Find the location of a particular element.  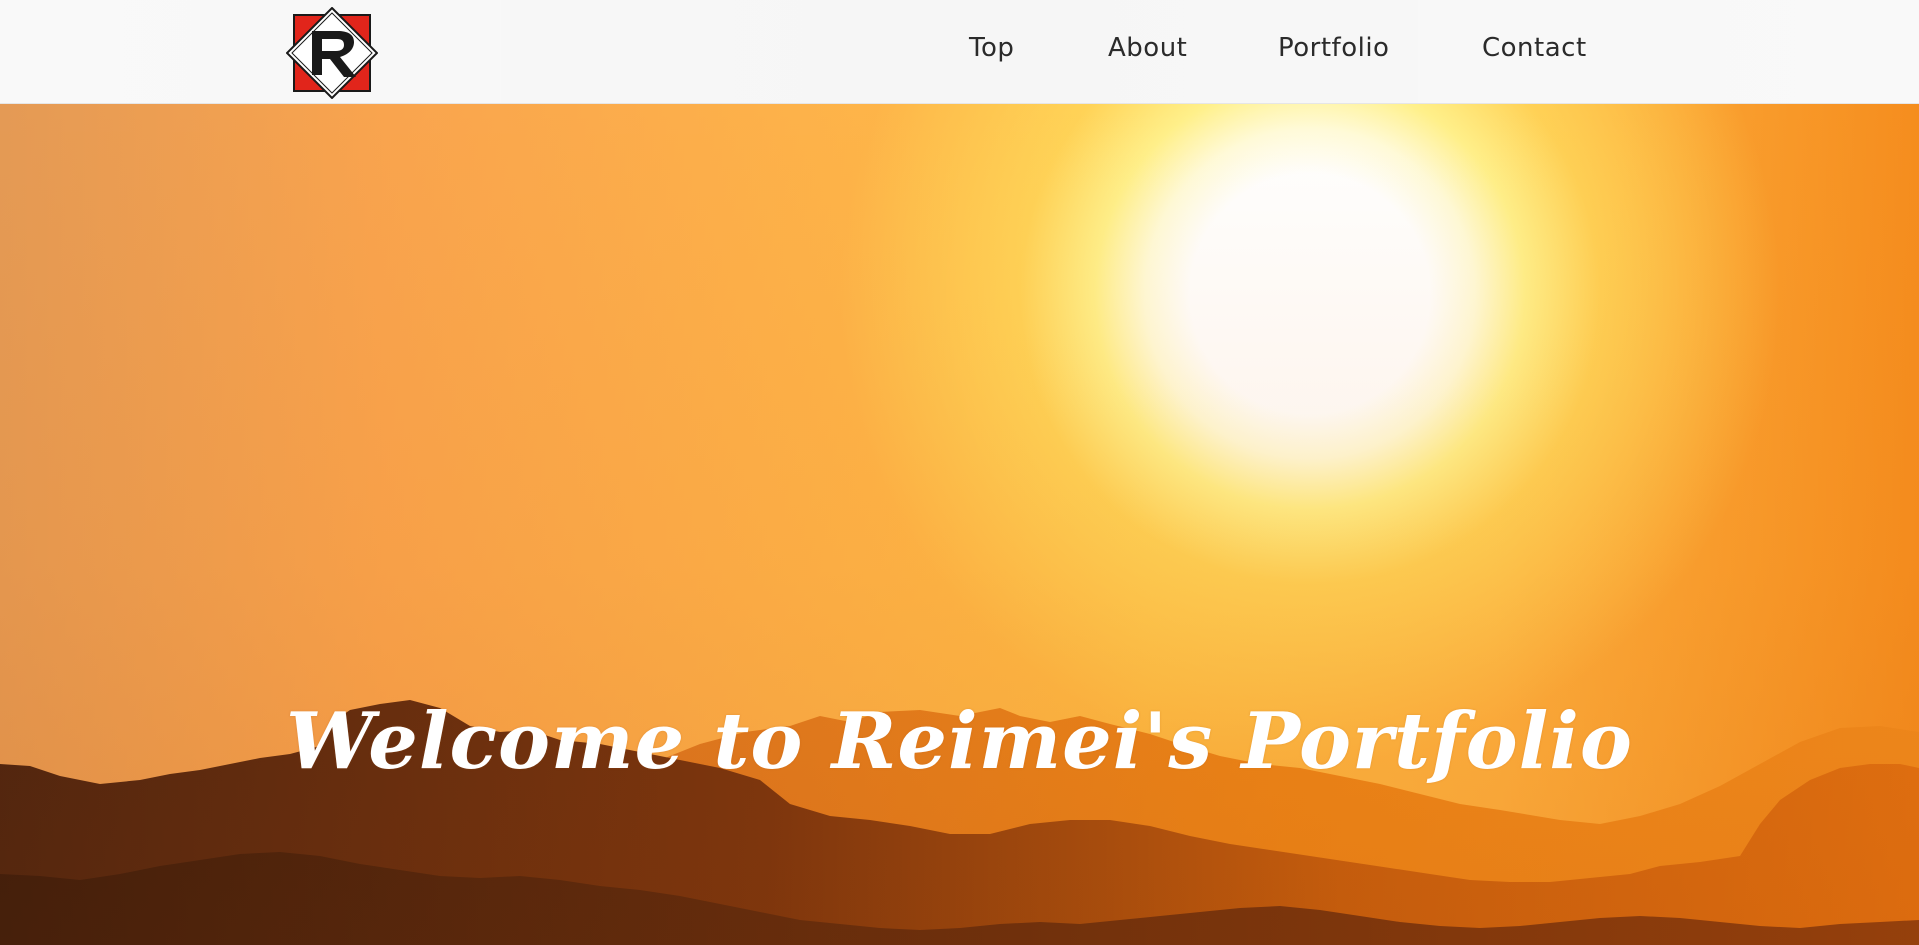

nav-link-contact: Contact is located at coordinates (1534, 48).